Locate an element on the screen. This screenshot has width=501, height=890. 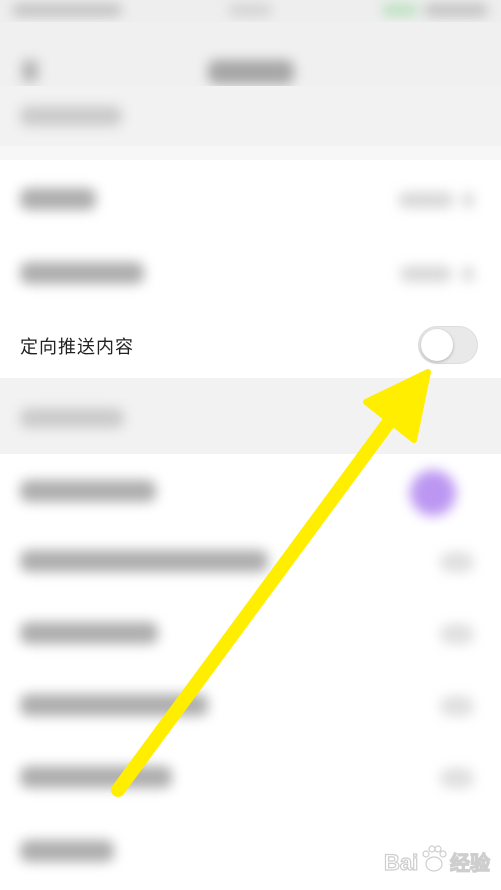
settings-row-1-value is located at coordinates (426, 200).